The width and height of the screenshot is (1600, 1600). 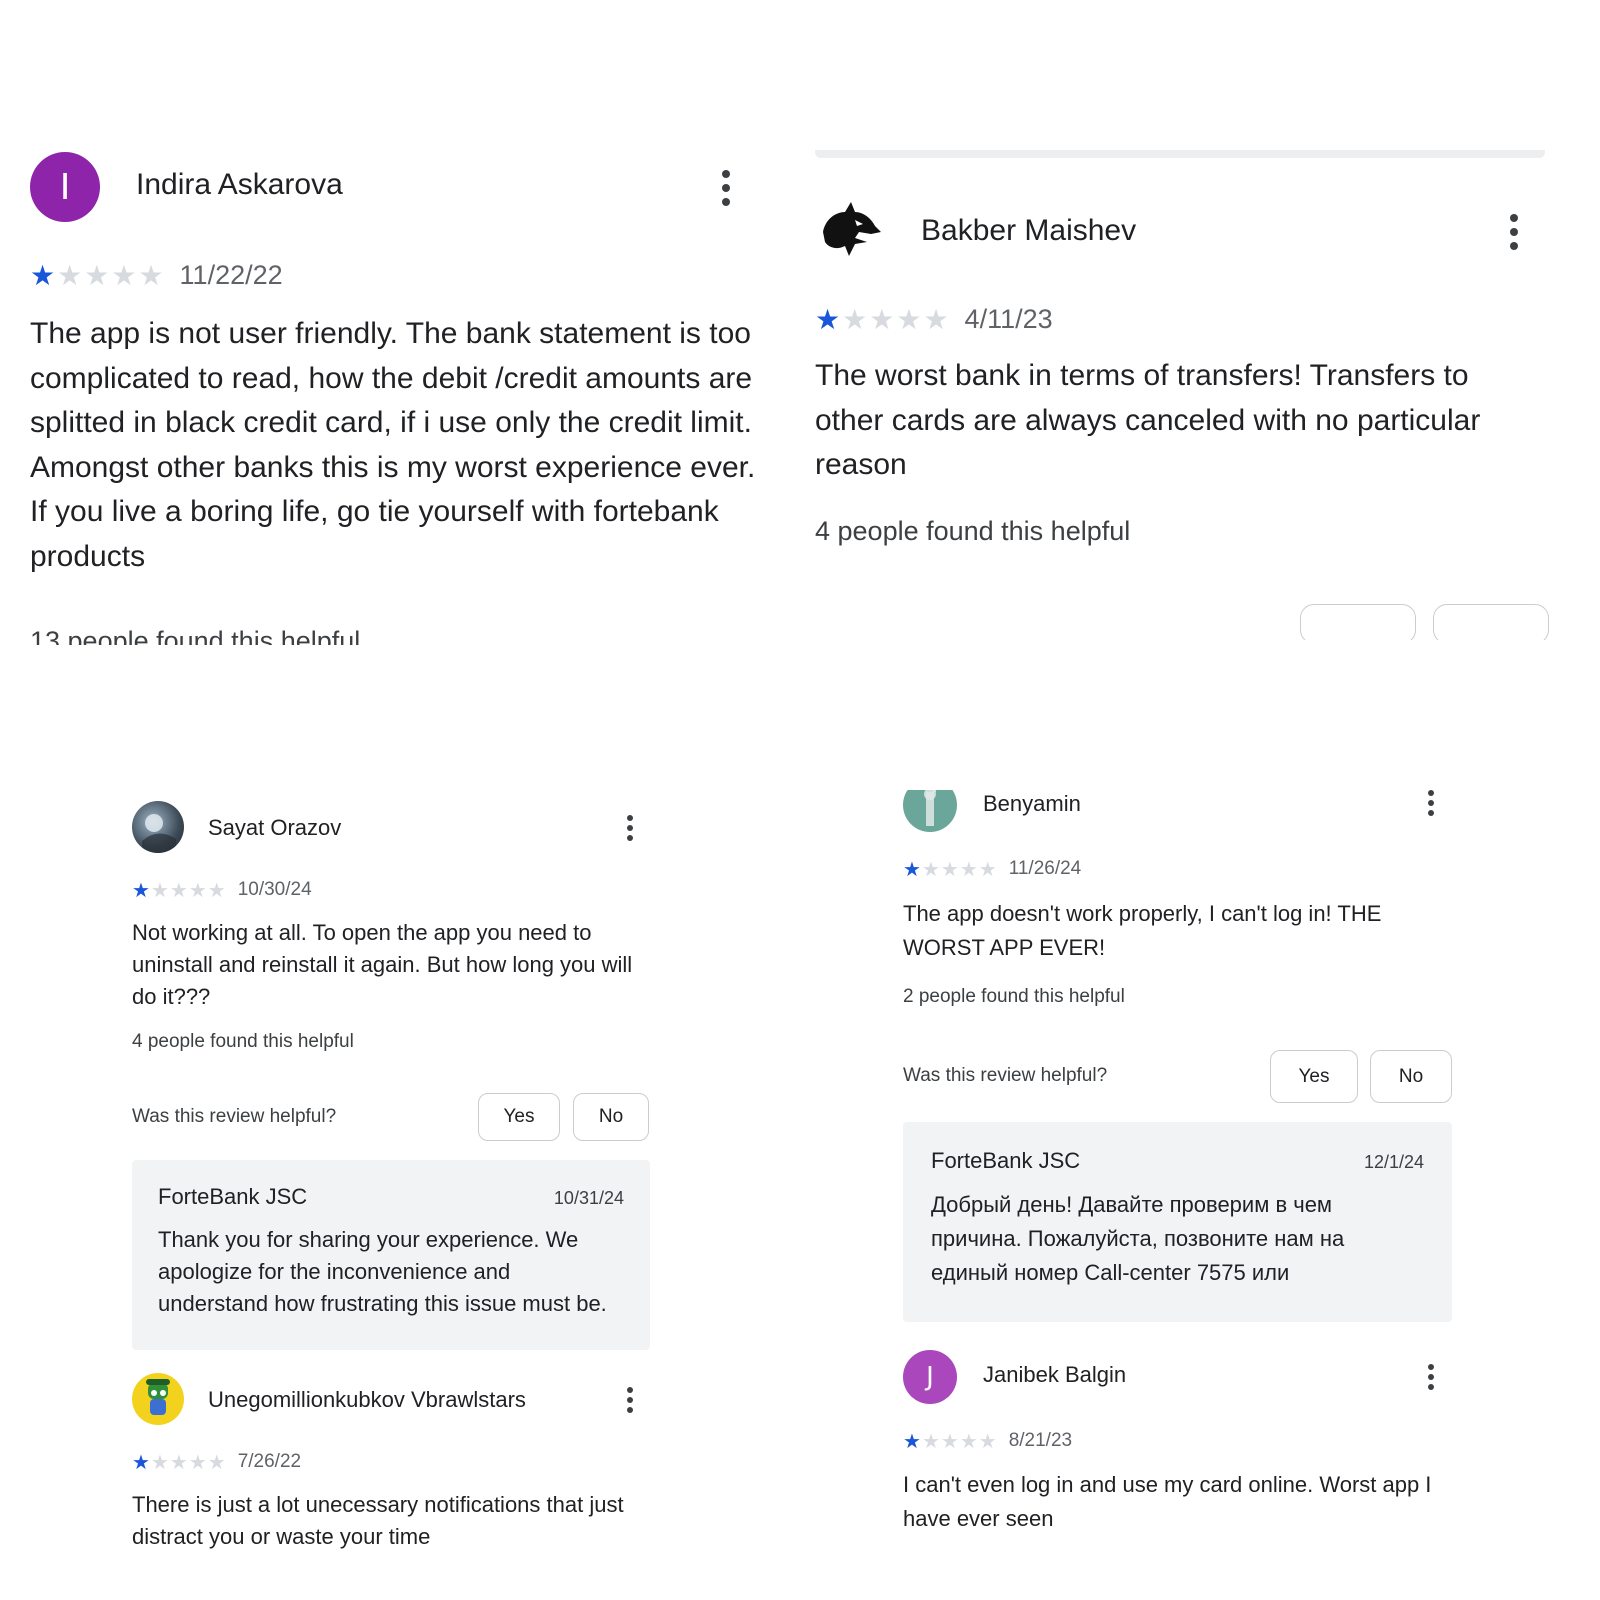 I want to click on reviewer-name: Benyamin, so click(x=1032, y=803).